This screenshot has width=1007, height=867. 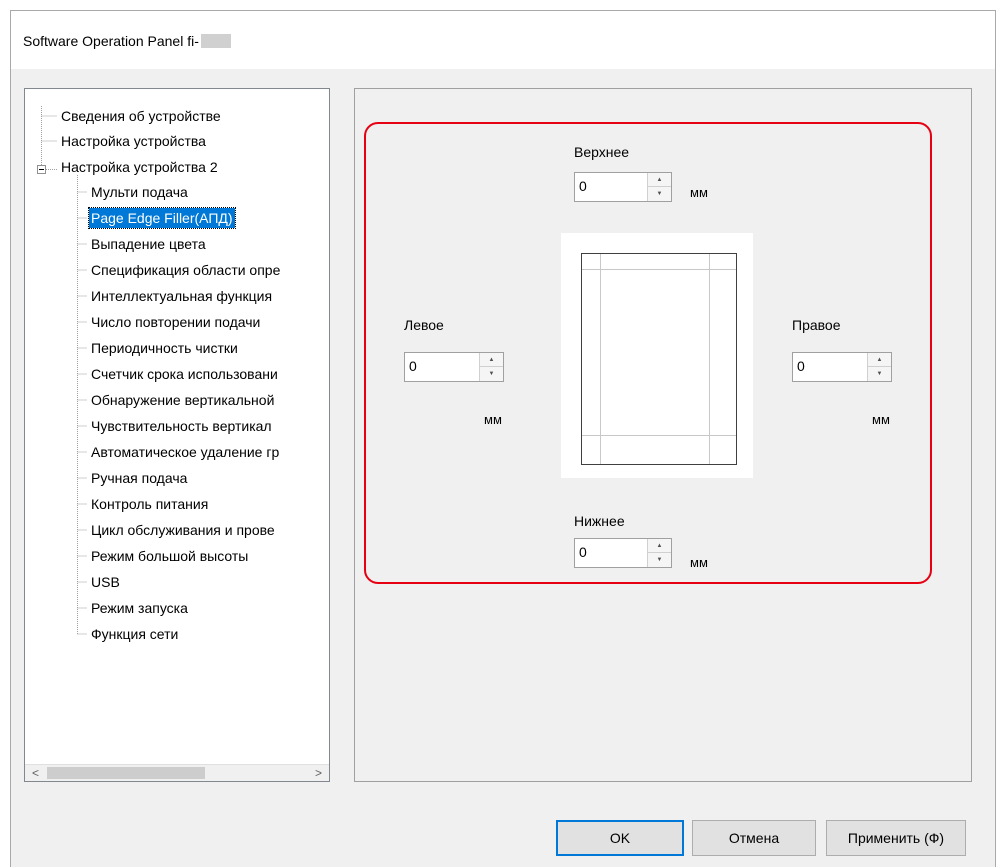 I want to click on tree-item-multifeed: Мульти подача, so click(x=139, y=192).